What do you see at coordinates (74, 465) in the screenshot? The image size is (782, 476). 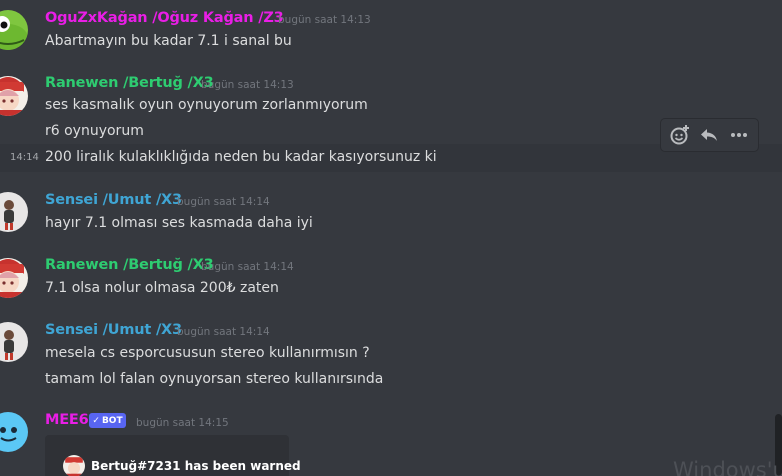 I see `embed-author-avatar` at bounding box center [74, 465].